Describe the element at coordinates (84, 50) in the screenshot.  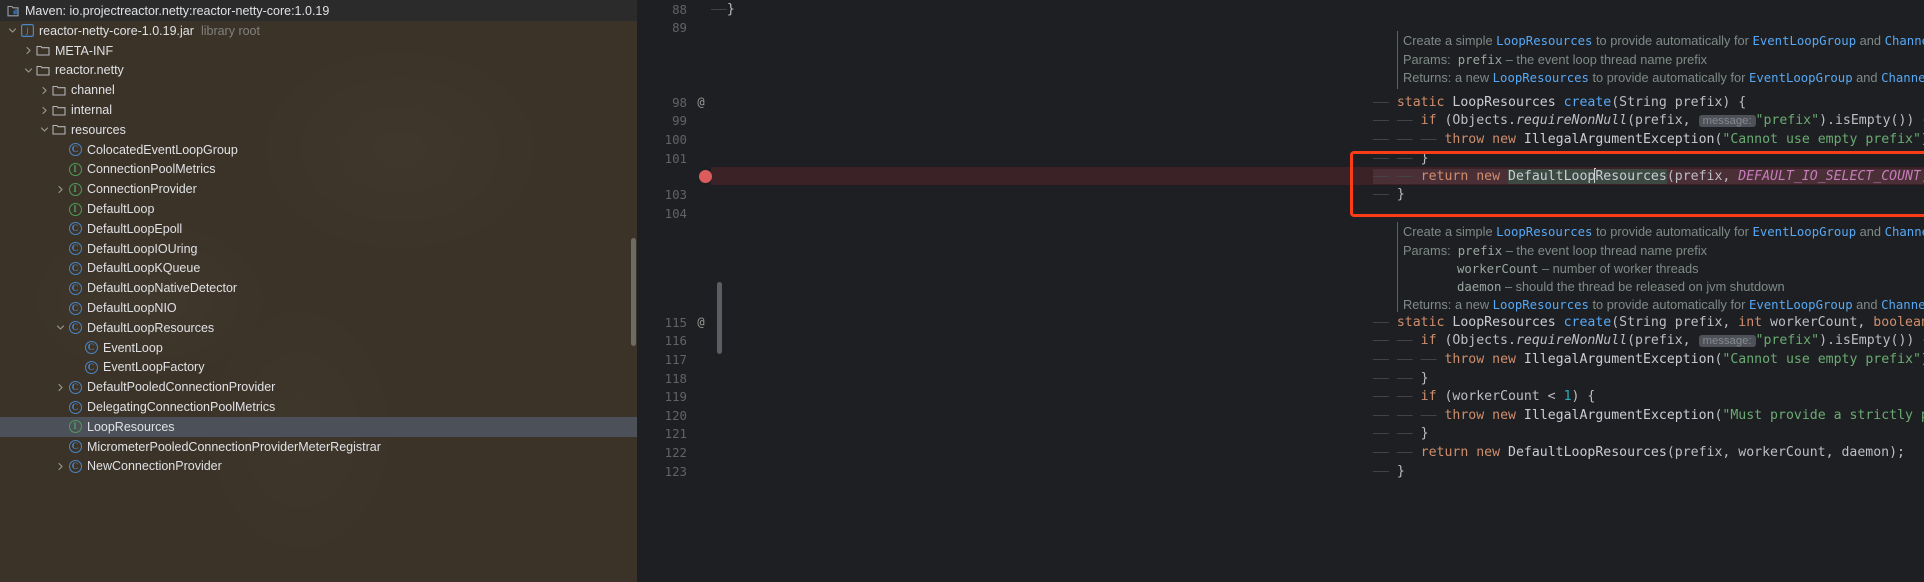
I see `tree-item-label: META-INF` at that location.